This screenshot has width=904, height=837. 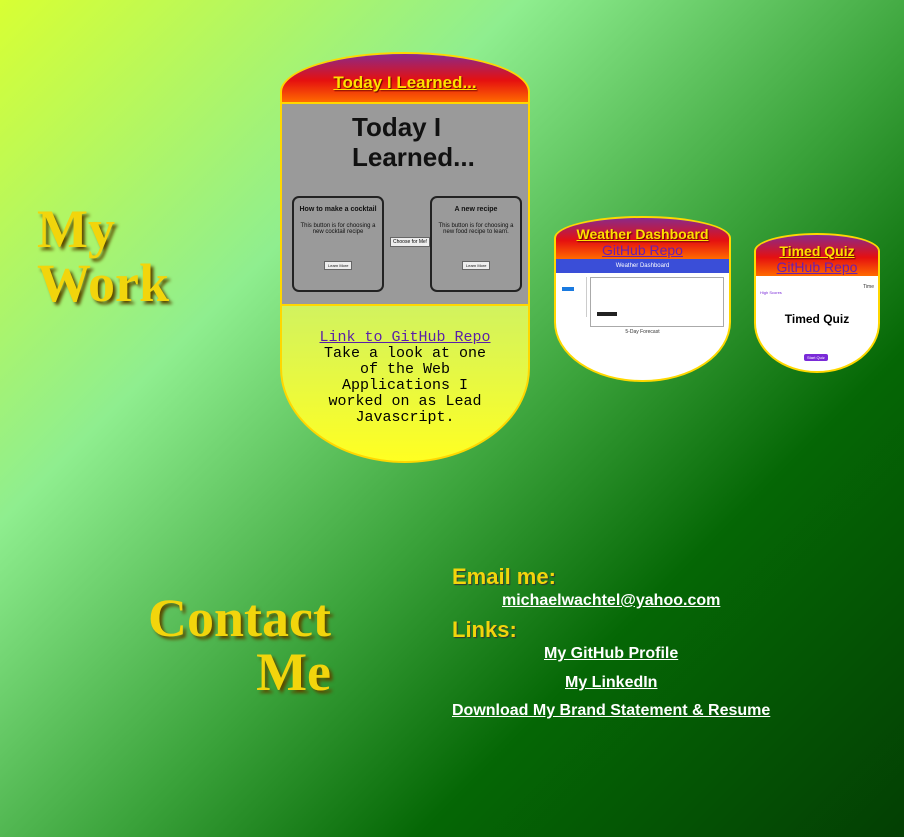 What do you see at coordinates (476, 209) in the screenshot?
I see `box-title: A new recipe` at bounding box center [476, 209].